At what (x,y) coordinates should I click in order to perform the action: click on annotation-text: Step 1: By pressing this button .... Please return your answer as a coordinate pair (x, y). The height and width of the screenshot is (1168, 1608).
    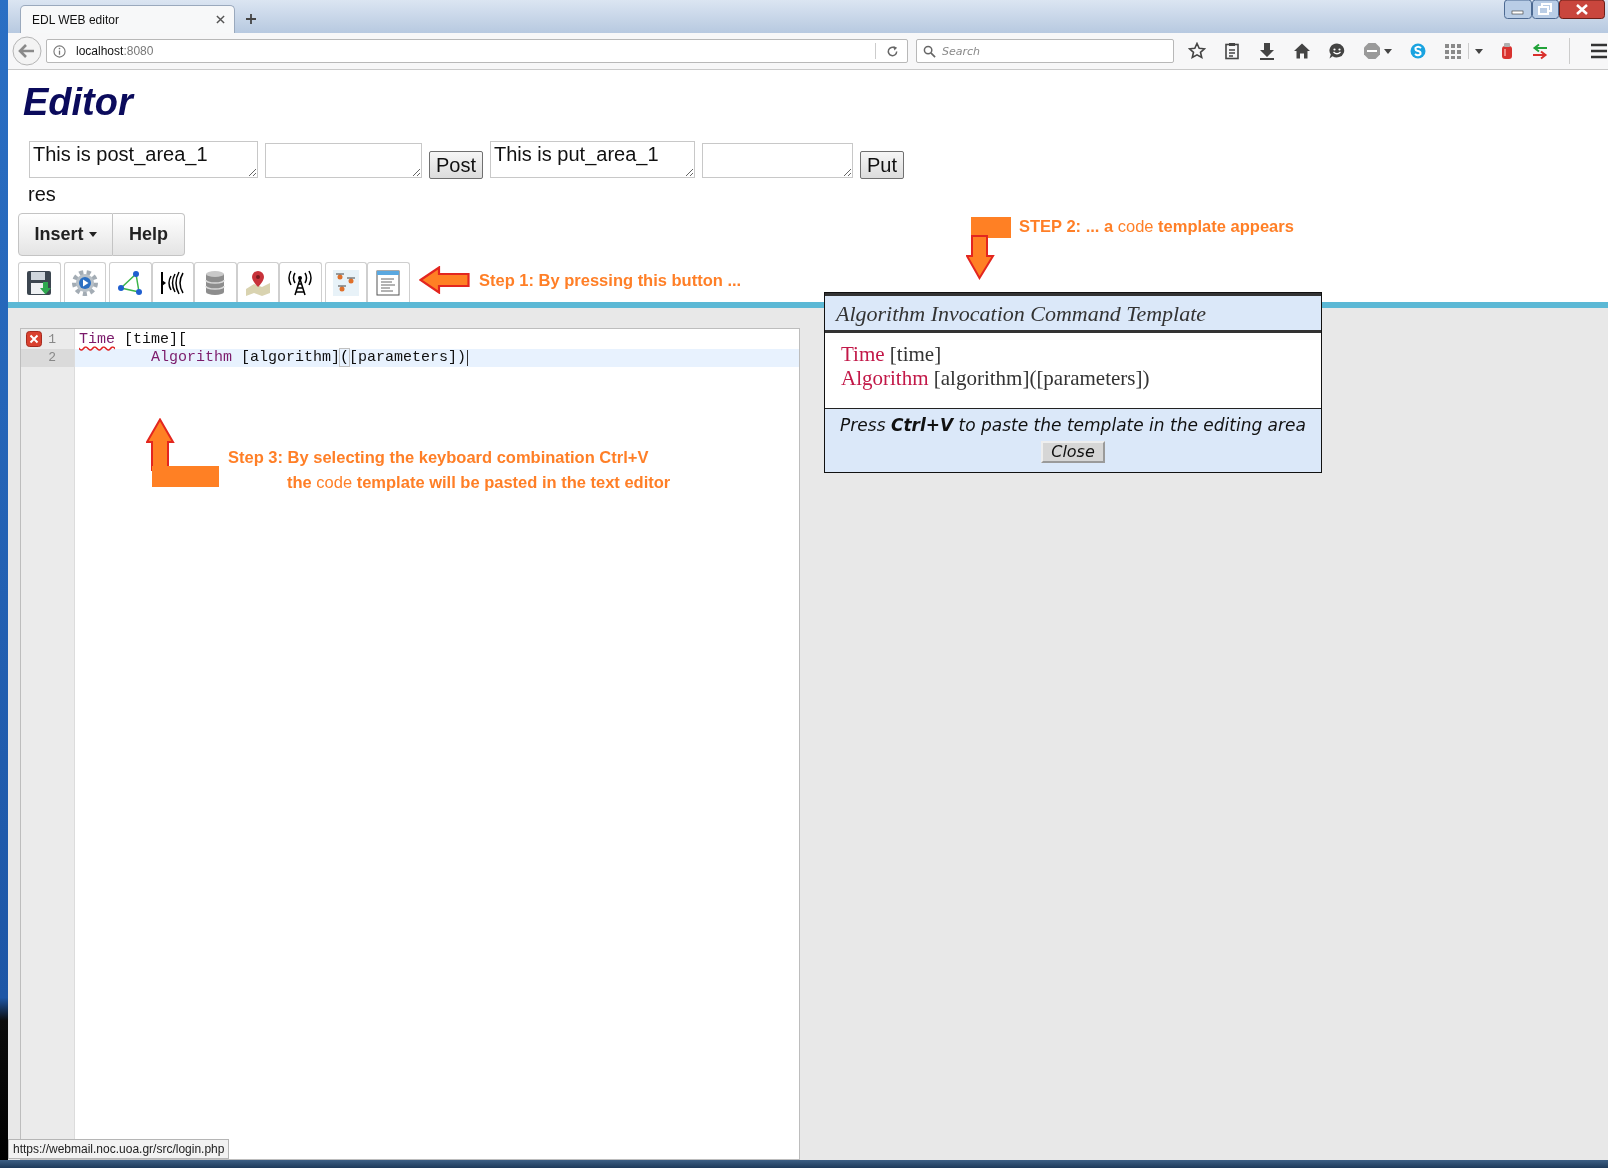
    Looking at the image, I should click on (610, 280).